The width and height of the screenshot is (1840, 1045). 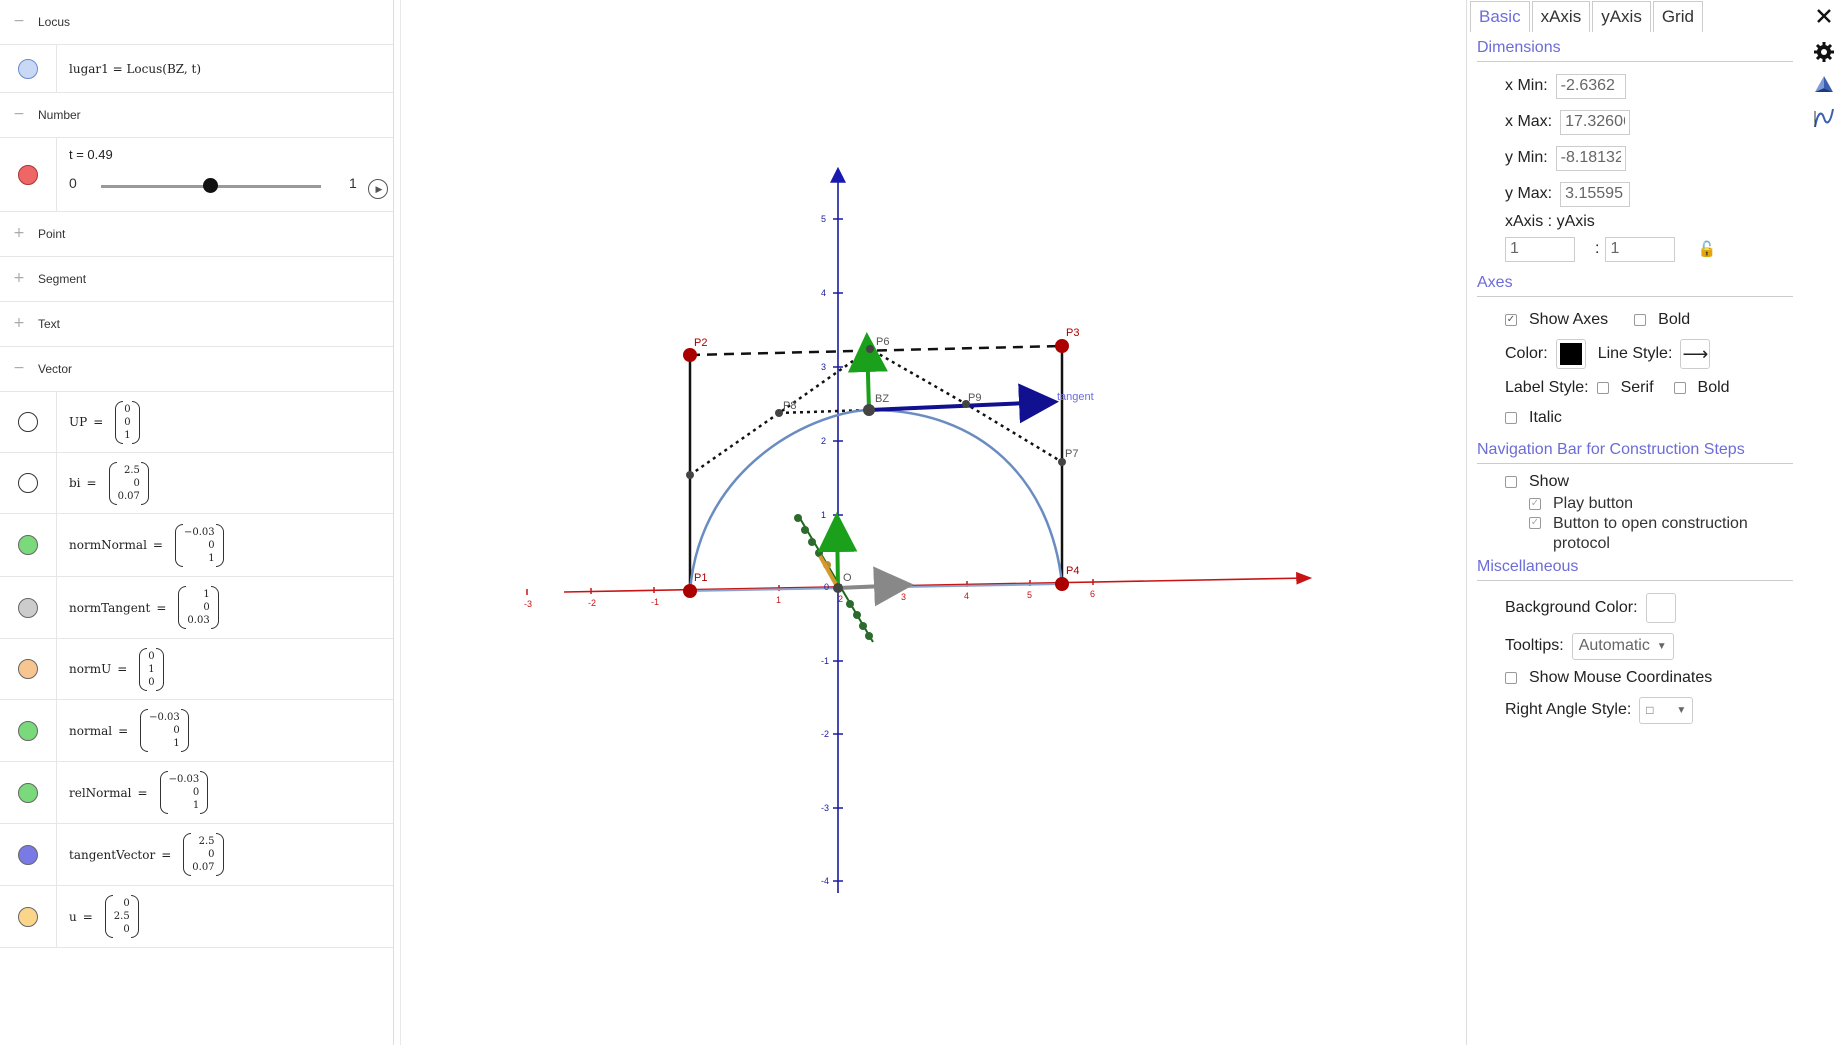 I want to click on category-locus: − Locus, so click(x=196, y=22).